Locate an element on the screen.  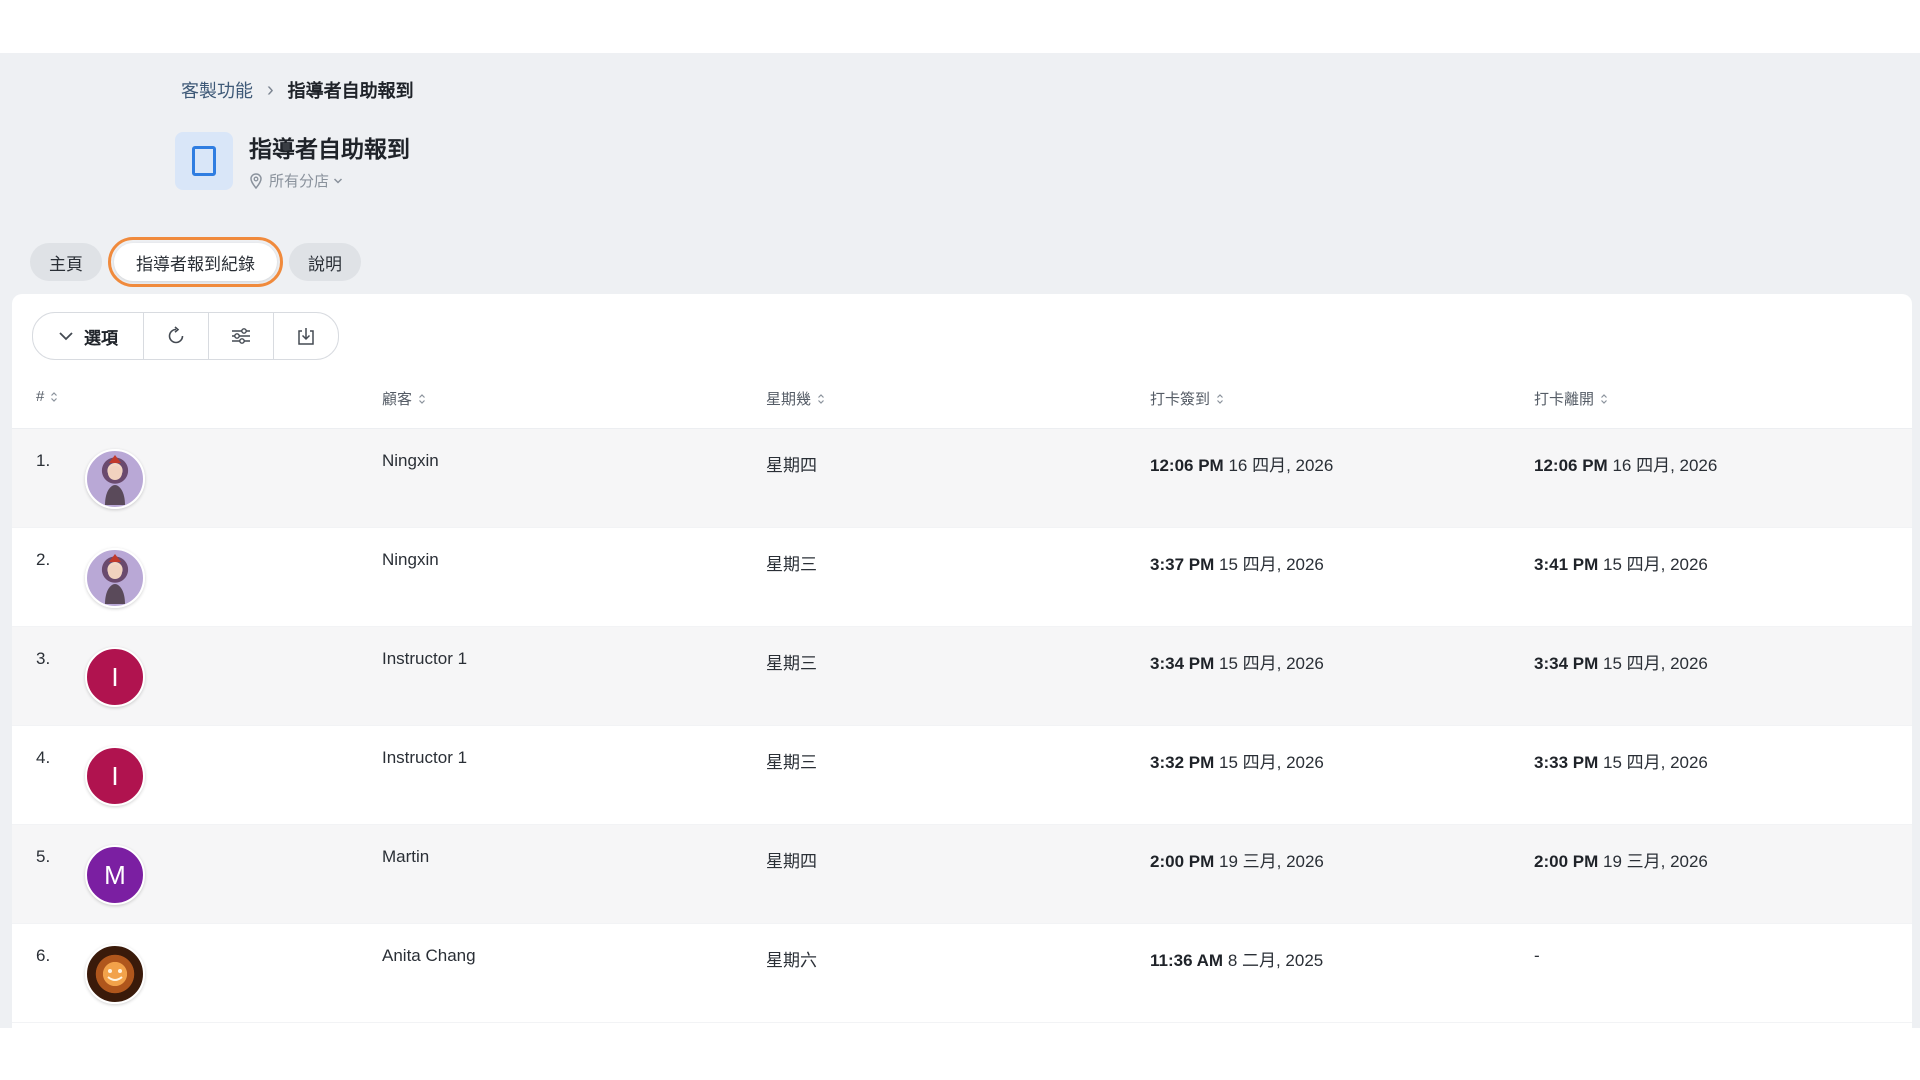
check-out: 3:34 PM 15 四月, 2026 is located at coordinates (1621, 663).